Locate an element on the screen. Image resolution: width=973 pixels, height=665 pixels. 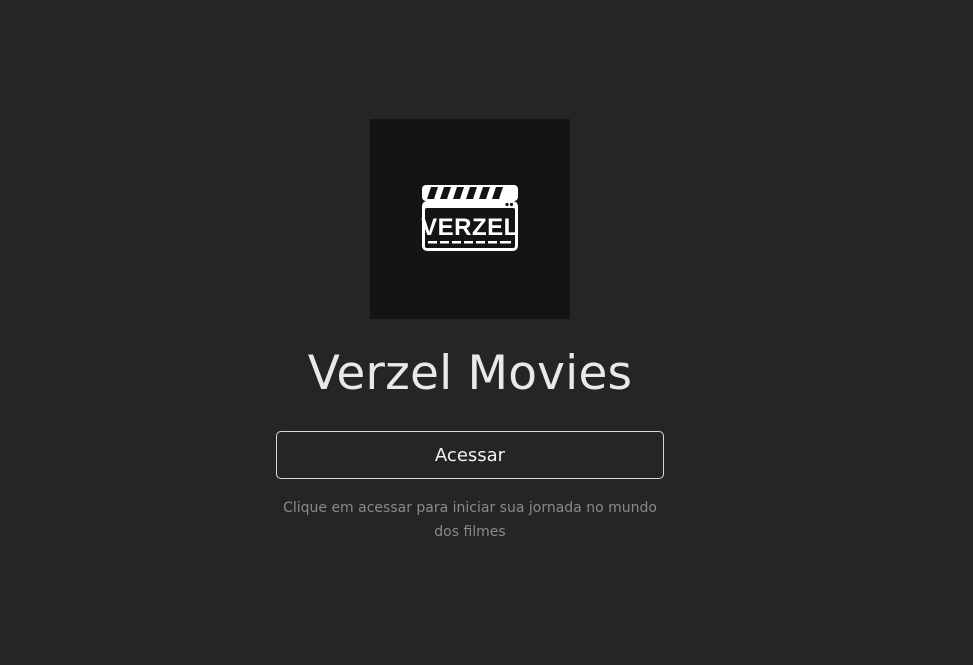
logo-container: VERZEL is located at coordinates (470, 219).